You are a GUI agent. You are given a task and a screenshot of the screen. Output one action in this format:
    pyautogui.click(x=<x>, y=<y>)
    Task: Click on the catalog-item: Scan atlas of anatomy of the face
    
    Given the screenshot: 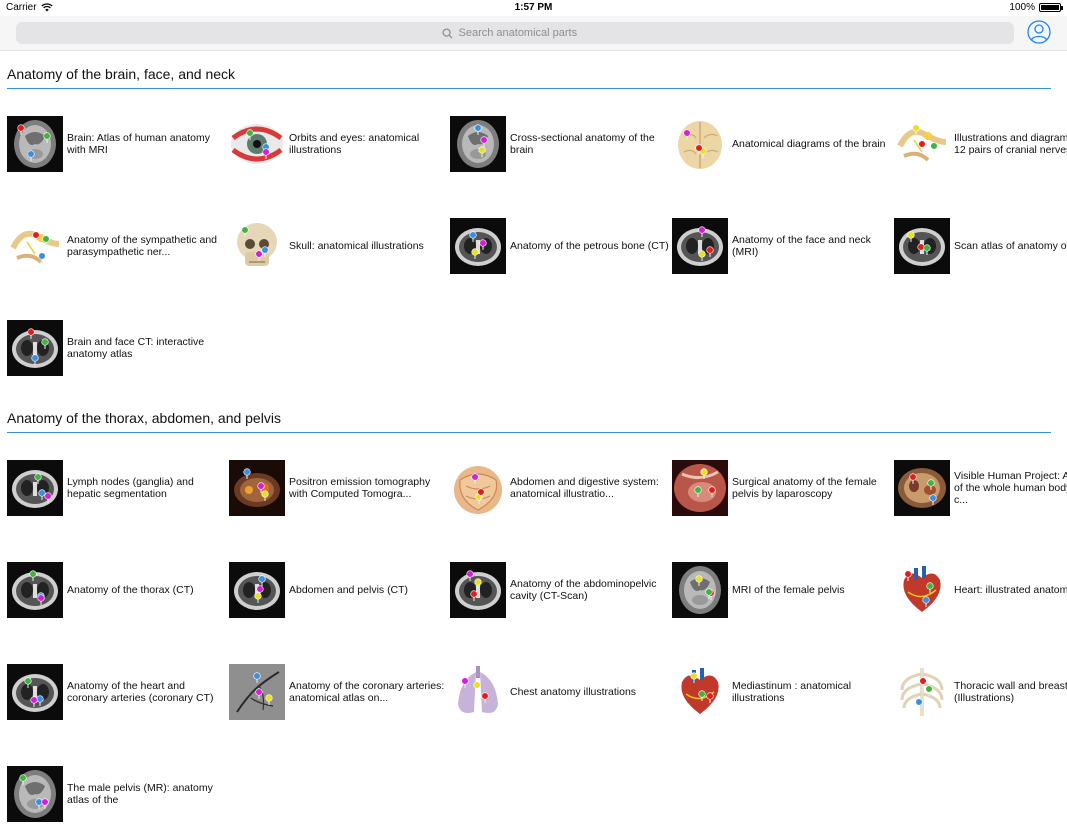 What is the action you would take?
    pyautogui.click(x=980, y=247)
    